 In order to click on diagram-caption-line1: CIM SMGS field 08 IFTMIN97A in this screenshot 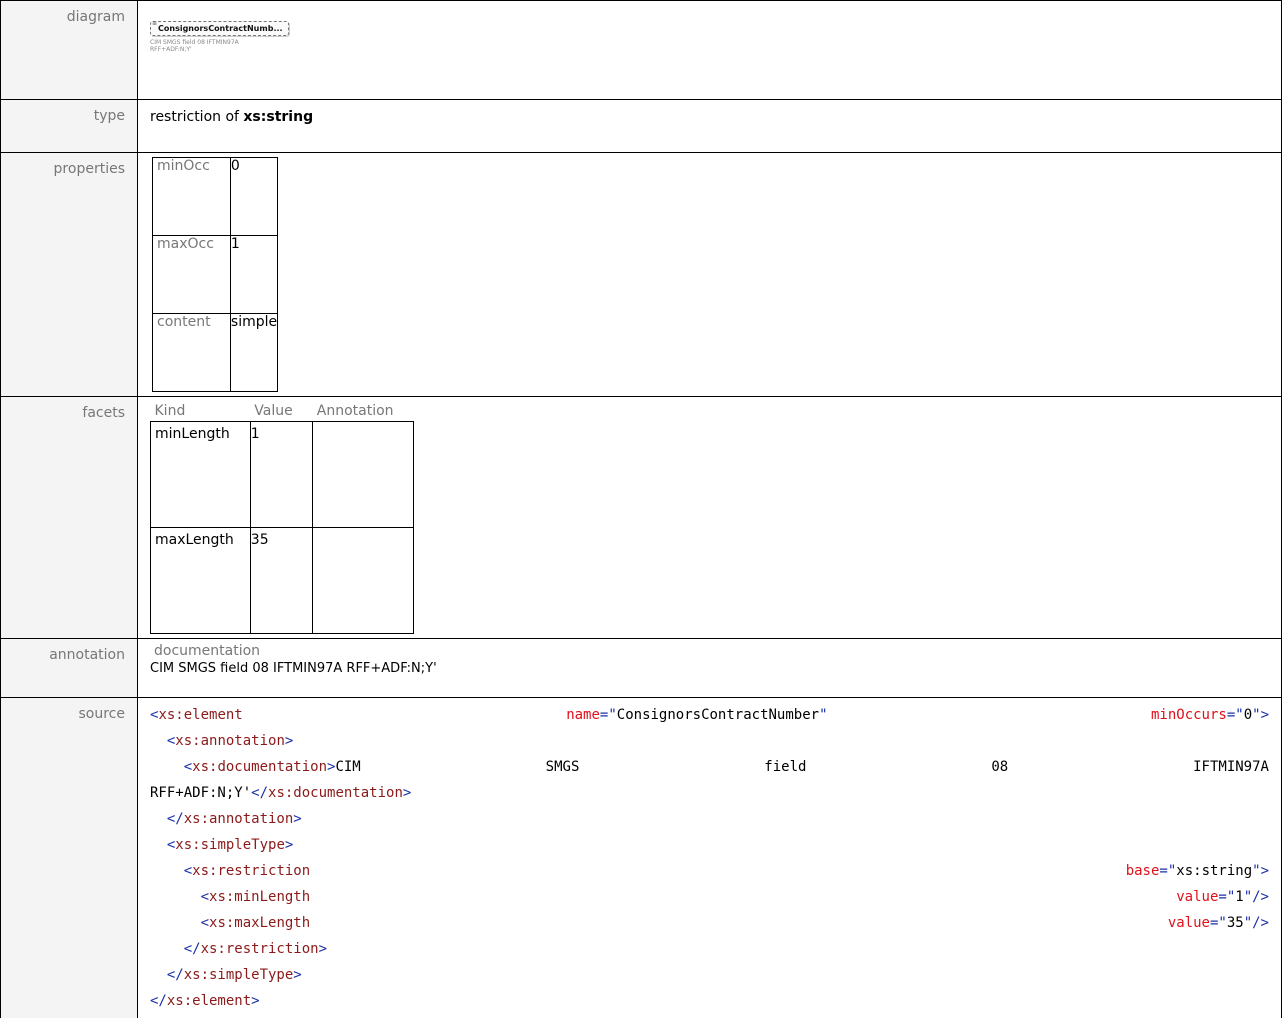, I will do `click(709, 42)`.